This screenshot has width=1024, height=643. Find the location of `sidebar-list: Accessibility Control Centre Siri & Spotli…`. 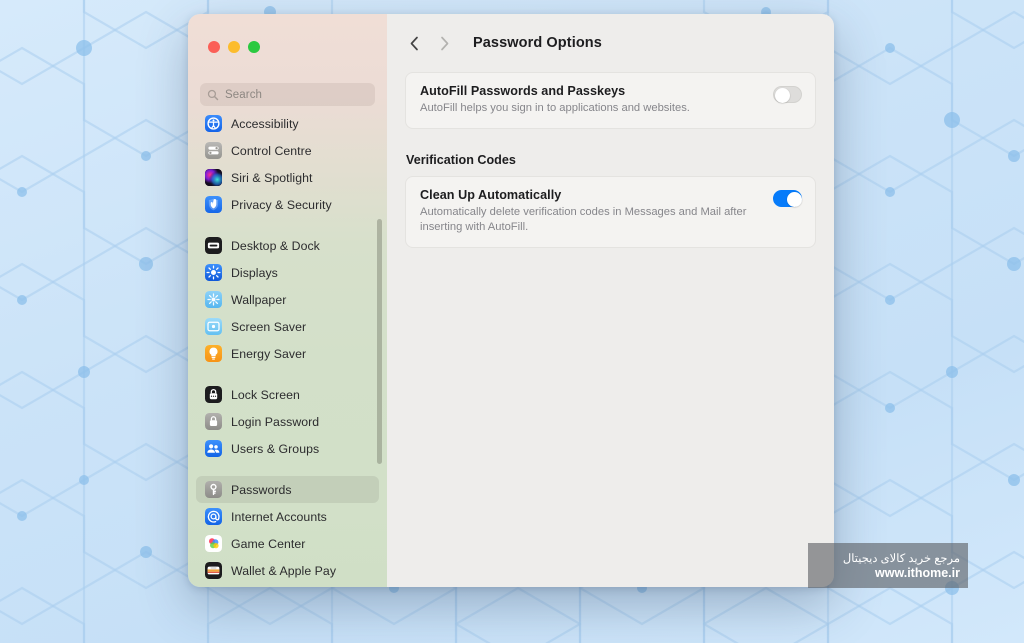

sidebar-list: Accessibility Control Centre Siri & Spotli… is located at coordinates (287, 348).